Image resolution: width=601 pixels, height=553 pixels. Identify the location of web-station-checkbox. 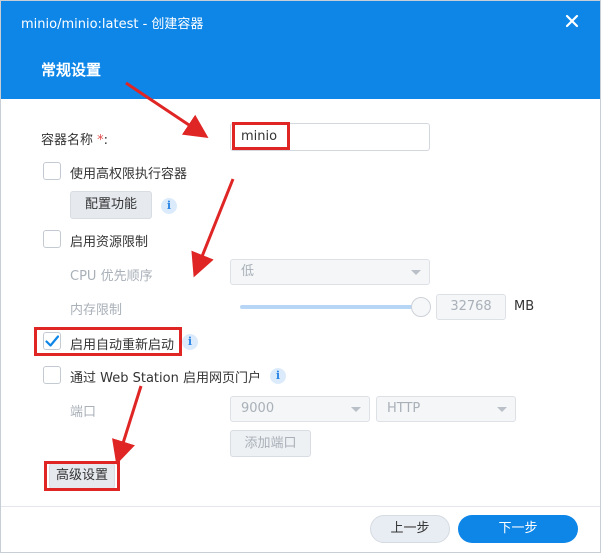
(52, 375).